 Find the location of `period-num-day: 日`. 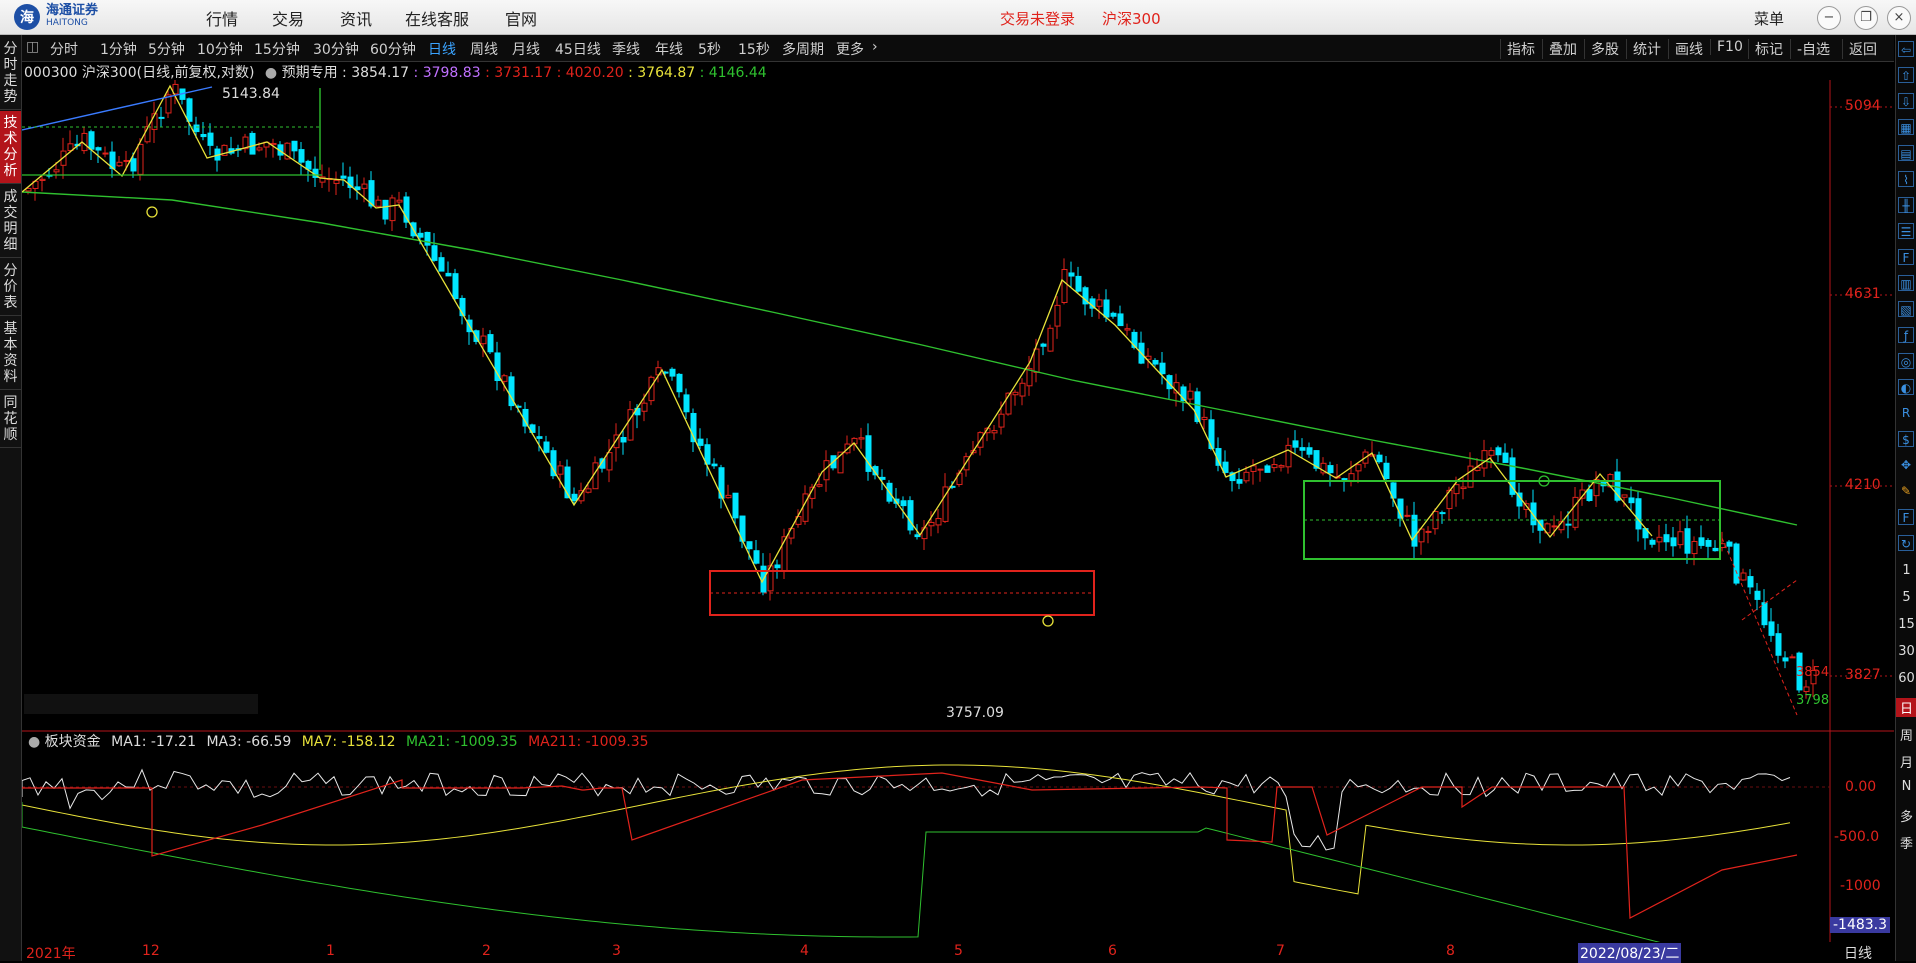

period-num-day: 日 is located at coordinates (1906, 707).